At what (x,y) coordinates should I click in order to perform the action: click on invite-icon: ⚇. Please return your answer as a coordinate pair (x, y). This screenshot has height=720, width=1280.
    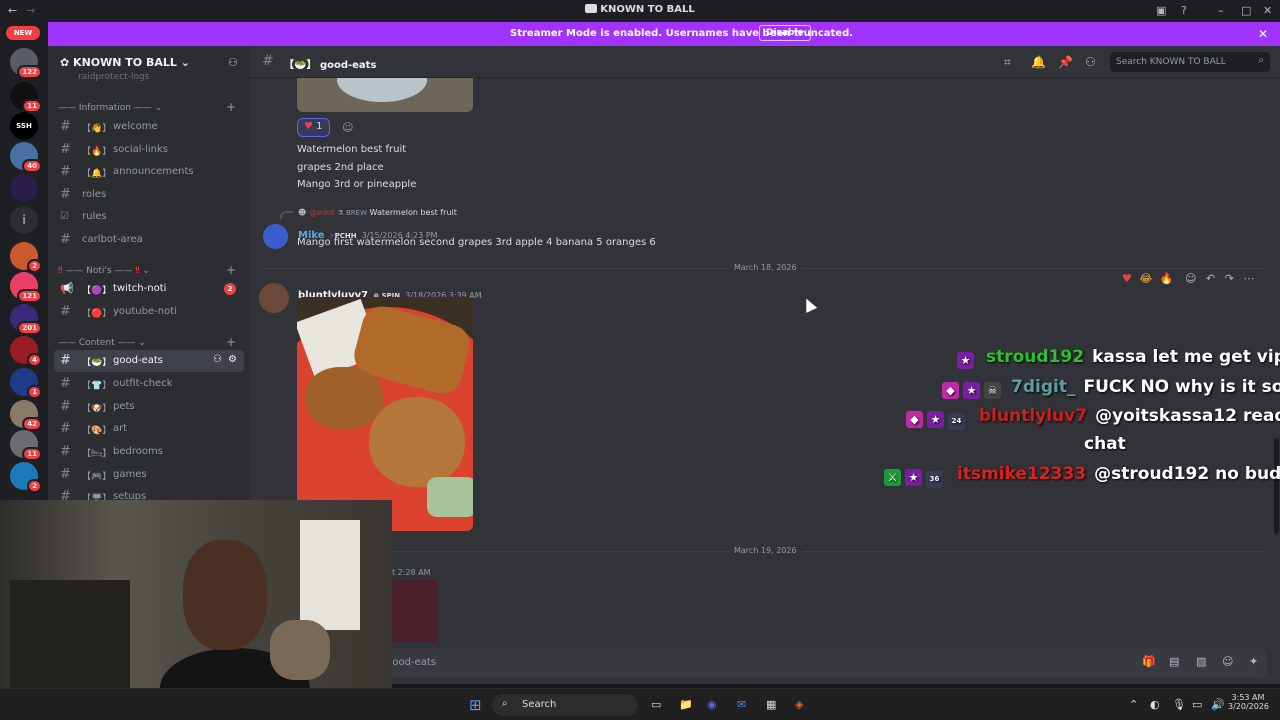
    Looking at the image, I should click on (217, 359).